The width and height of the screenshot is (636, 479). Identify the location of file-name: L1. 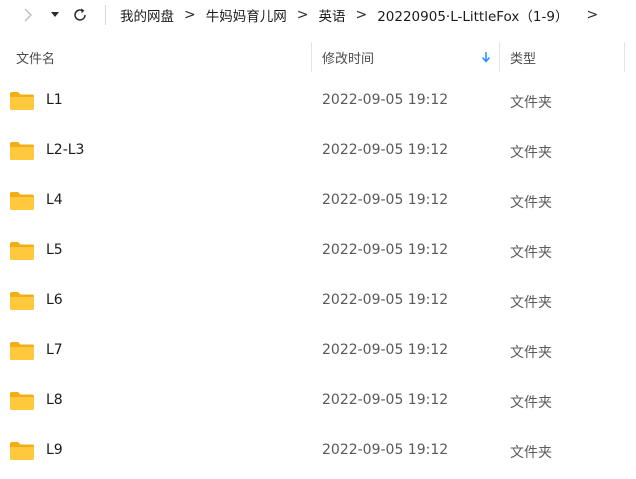
(54, 100).